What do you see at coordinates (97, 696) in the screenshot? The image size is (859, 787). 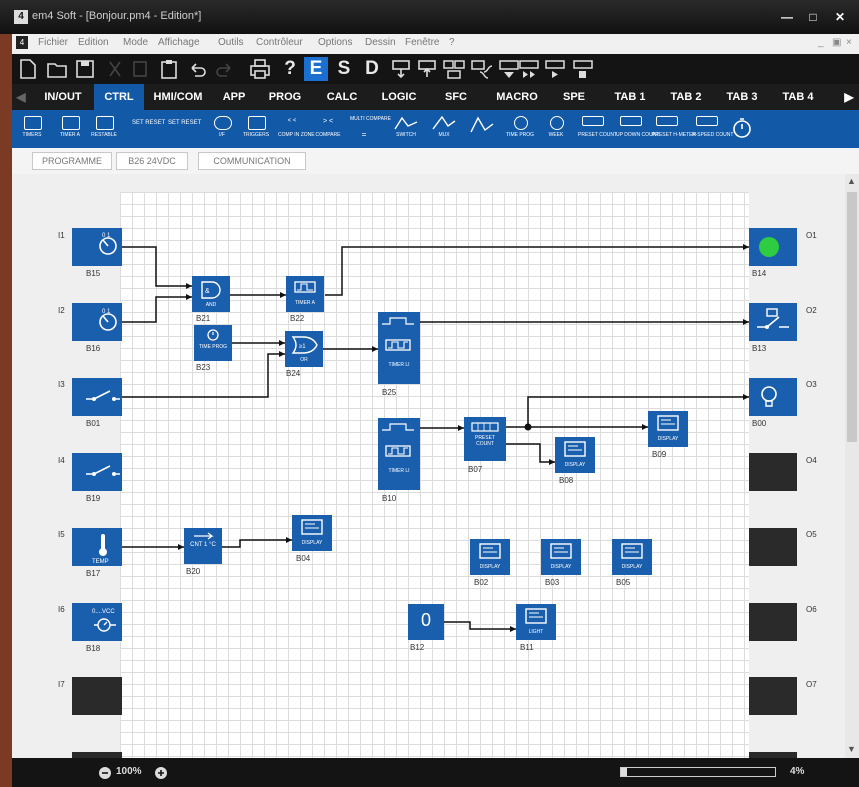 I see `empty-input-slot-i7` at bounding box center [97, 696].